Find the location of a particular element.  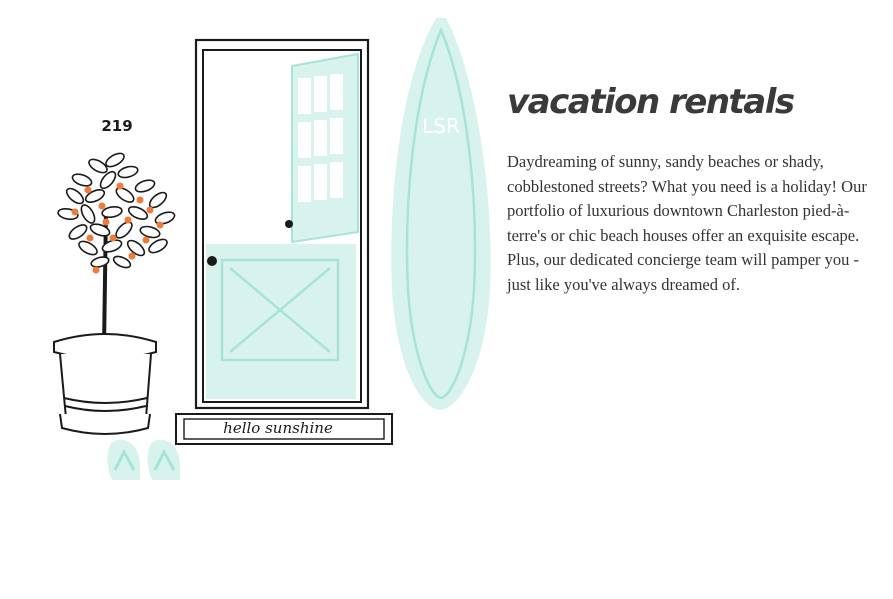

door-icon is located at coordinates (282, 224).